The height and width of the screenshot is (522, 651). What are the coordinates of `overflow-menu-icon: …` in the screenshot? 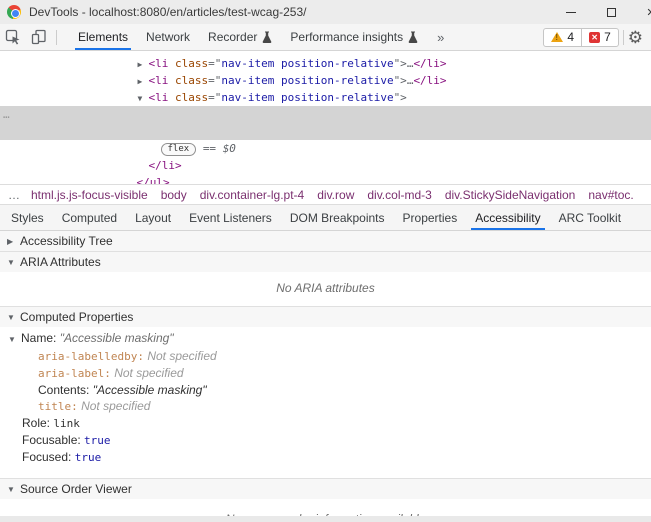 It's located at (6, 114).